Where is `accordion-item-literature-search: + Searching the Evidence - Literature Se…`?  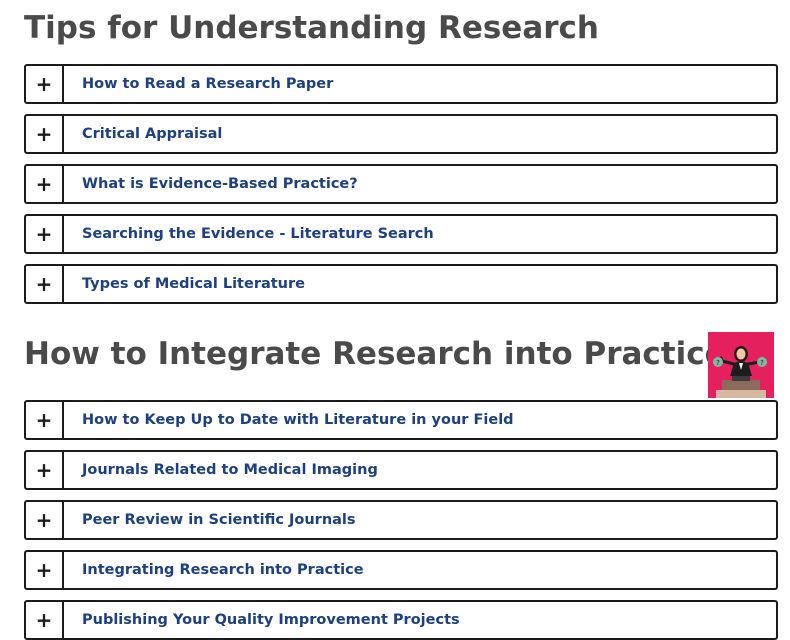 accordion-item-literature-search: + Searching the Evidence - Literature Se… is located at coordinates (401, 234).